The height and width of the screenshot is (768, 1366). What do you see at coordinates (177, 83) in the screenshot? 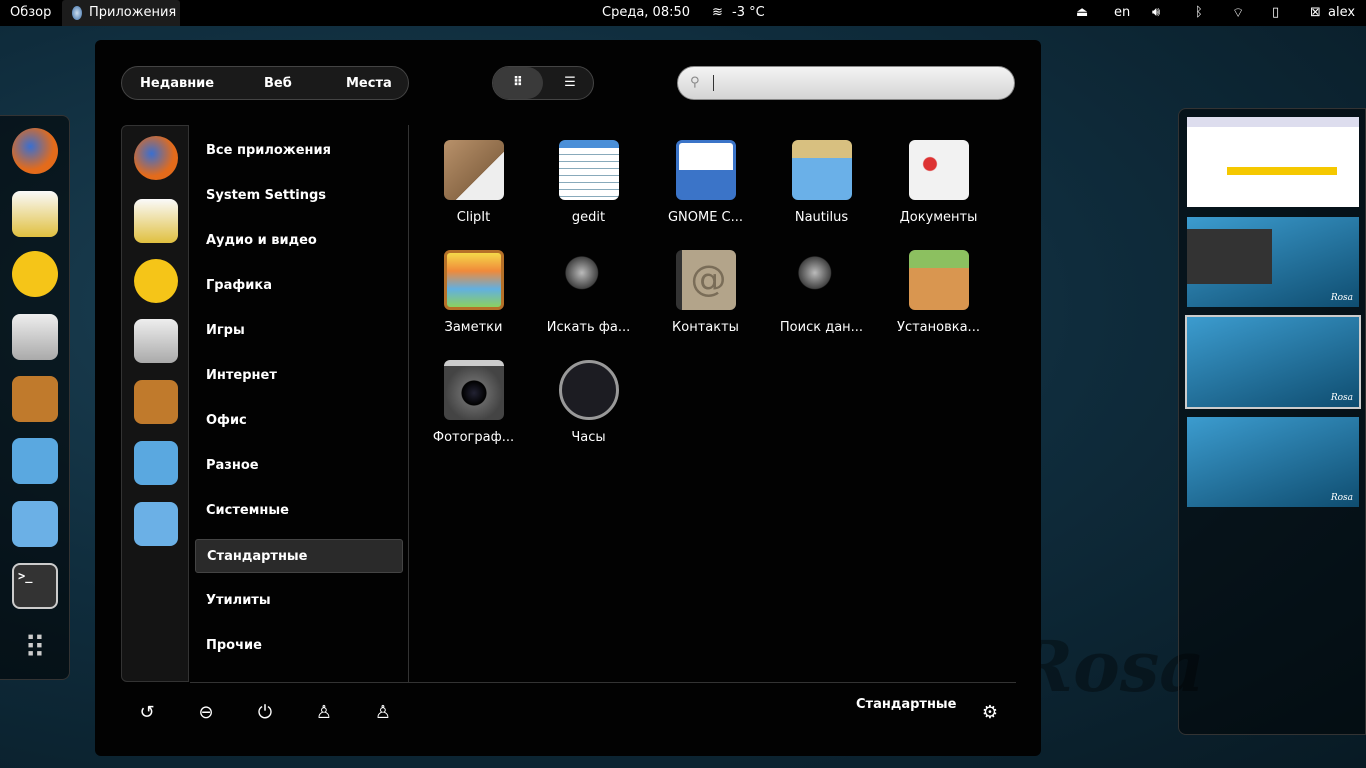
I see `tab-recent: Недавние` at bounding box center [177, 83].